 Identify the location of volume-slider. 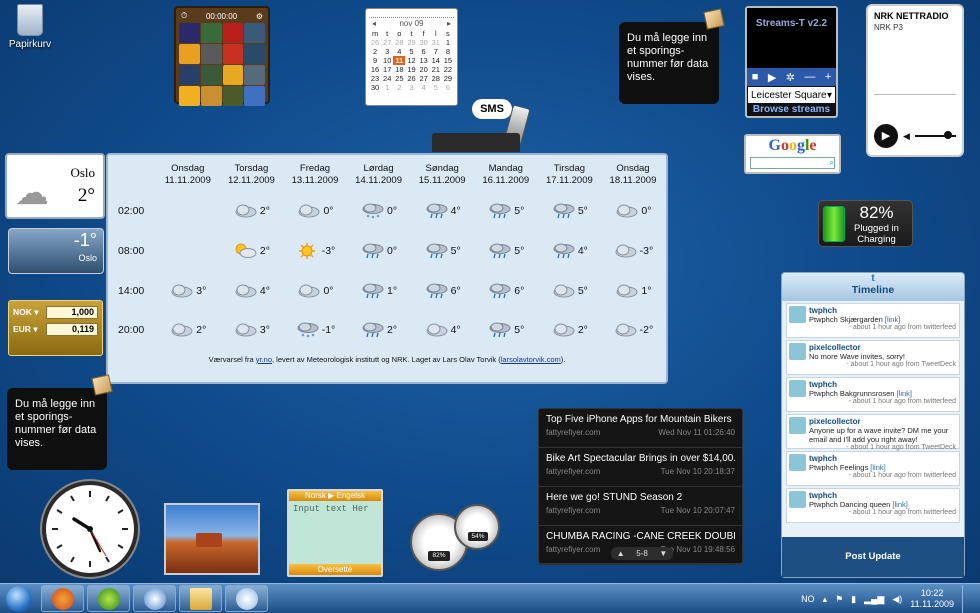
(935, 135).